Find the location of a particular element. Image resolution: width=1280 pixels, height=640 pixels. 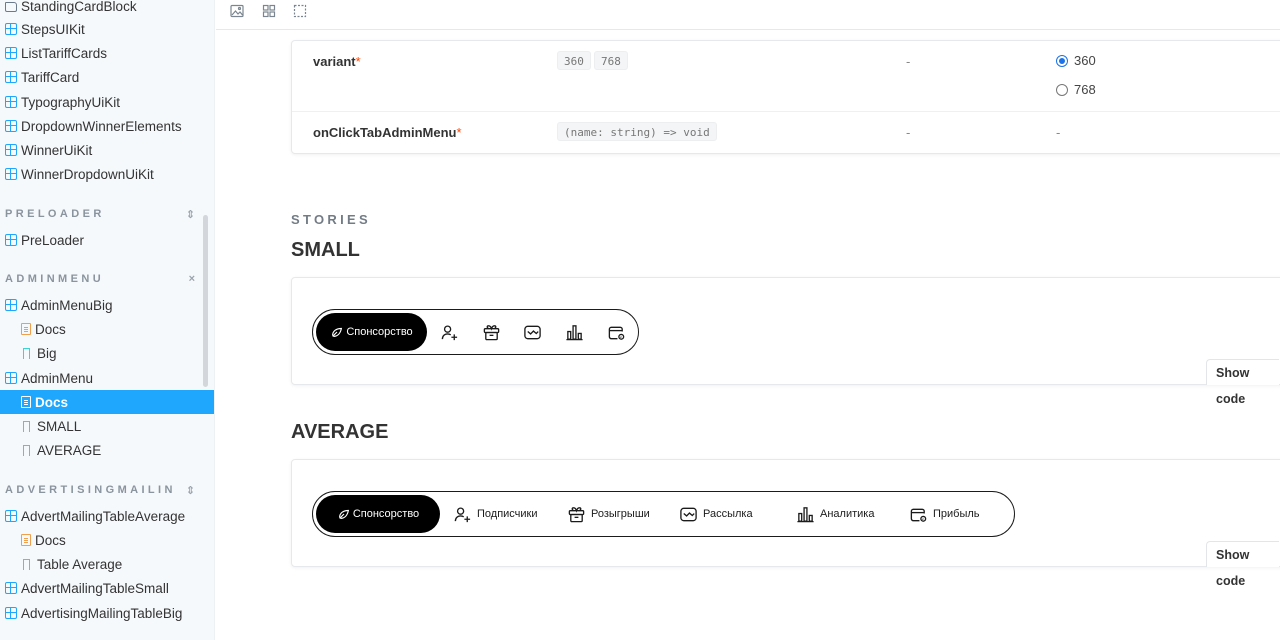

radio-button is located at coordinates (1062, 89).